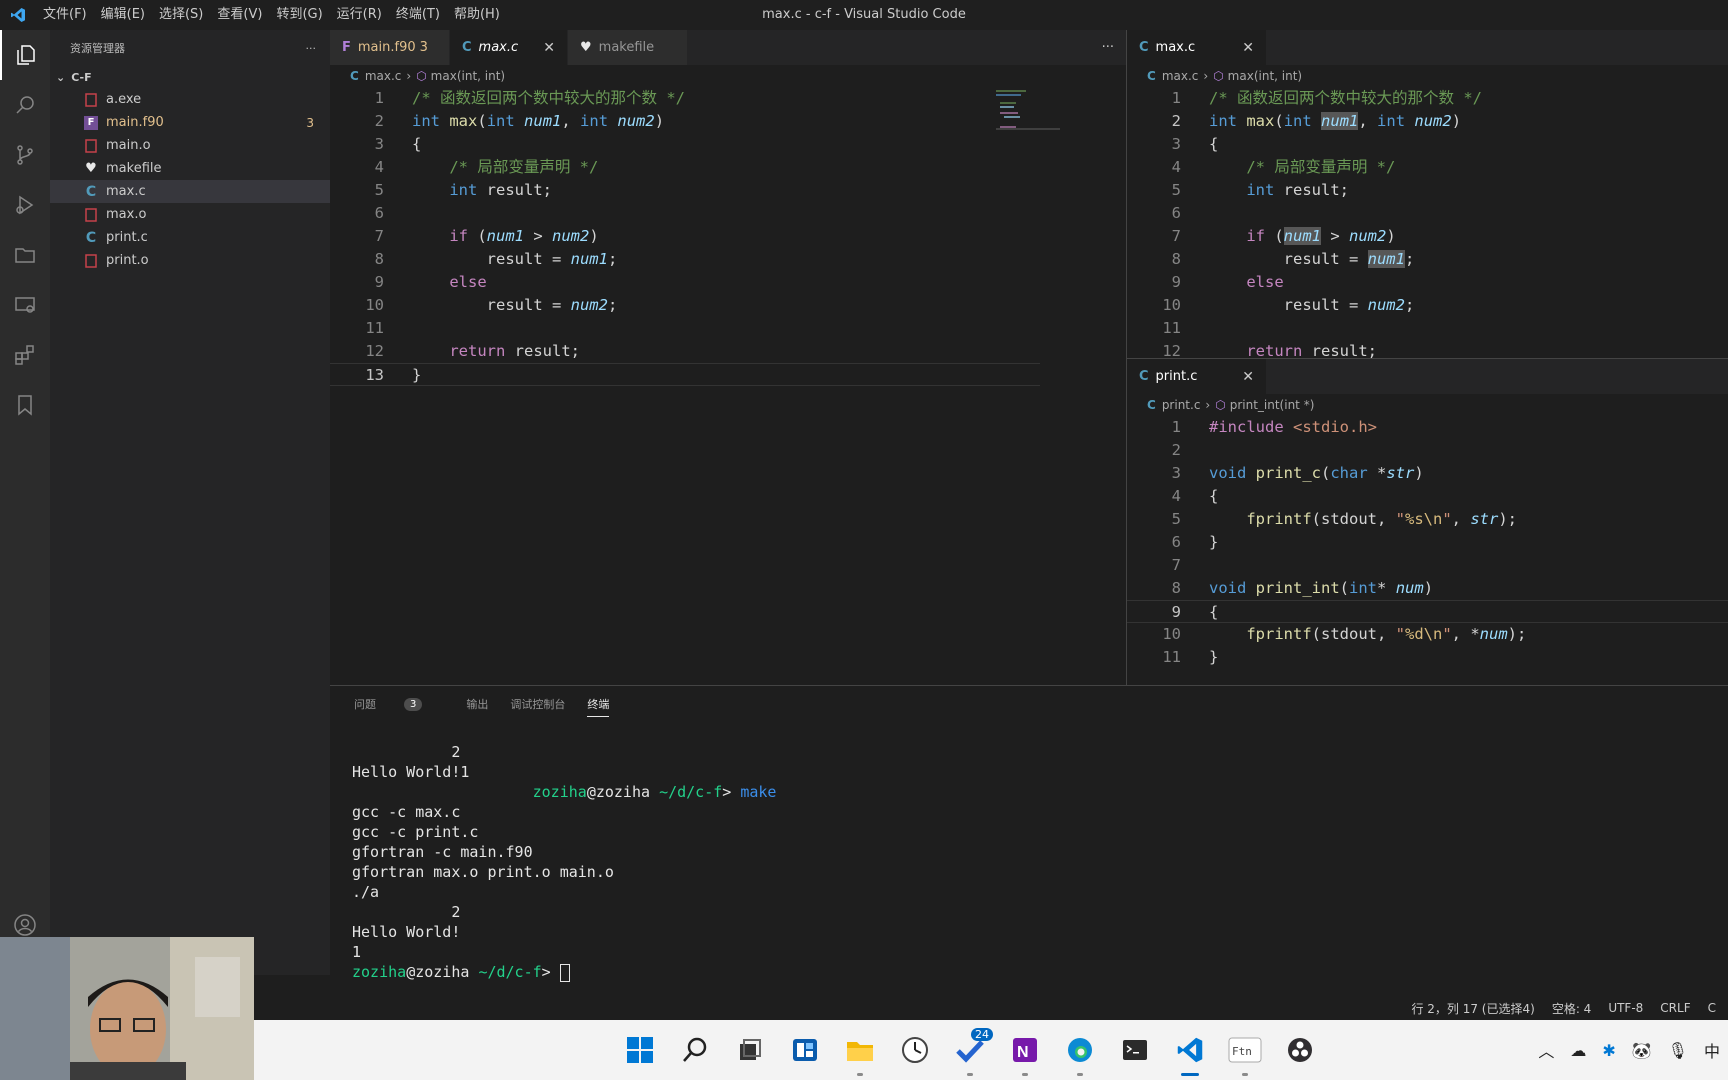 The height and width of the screenshot is (1080, 1728). What do you see at coordinates (390, 47) in the screenshot?
I see `tab-main-f90: F main.f90 3` at bounding box center [390, 47].